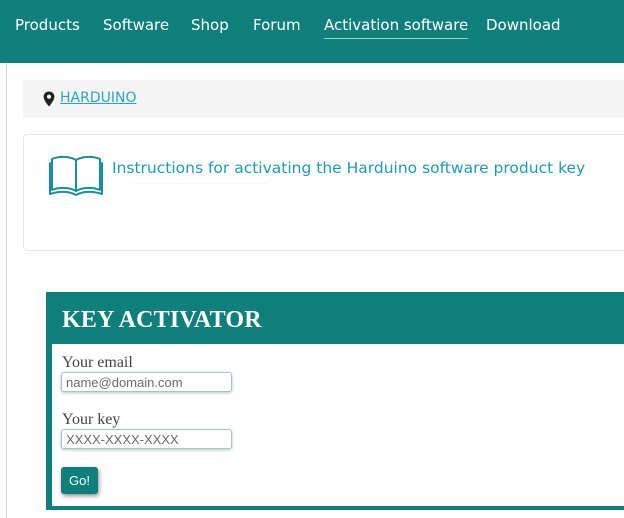  I want to click on nav-item-shop: Shop, so click(210, 25).